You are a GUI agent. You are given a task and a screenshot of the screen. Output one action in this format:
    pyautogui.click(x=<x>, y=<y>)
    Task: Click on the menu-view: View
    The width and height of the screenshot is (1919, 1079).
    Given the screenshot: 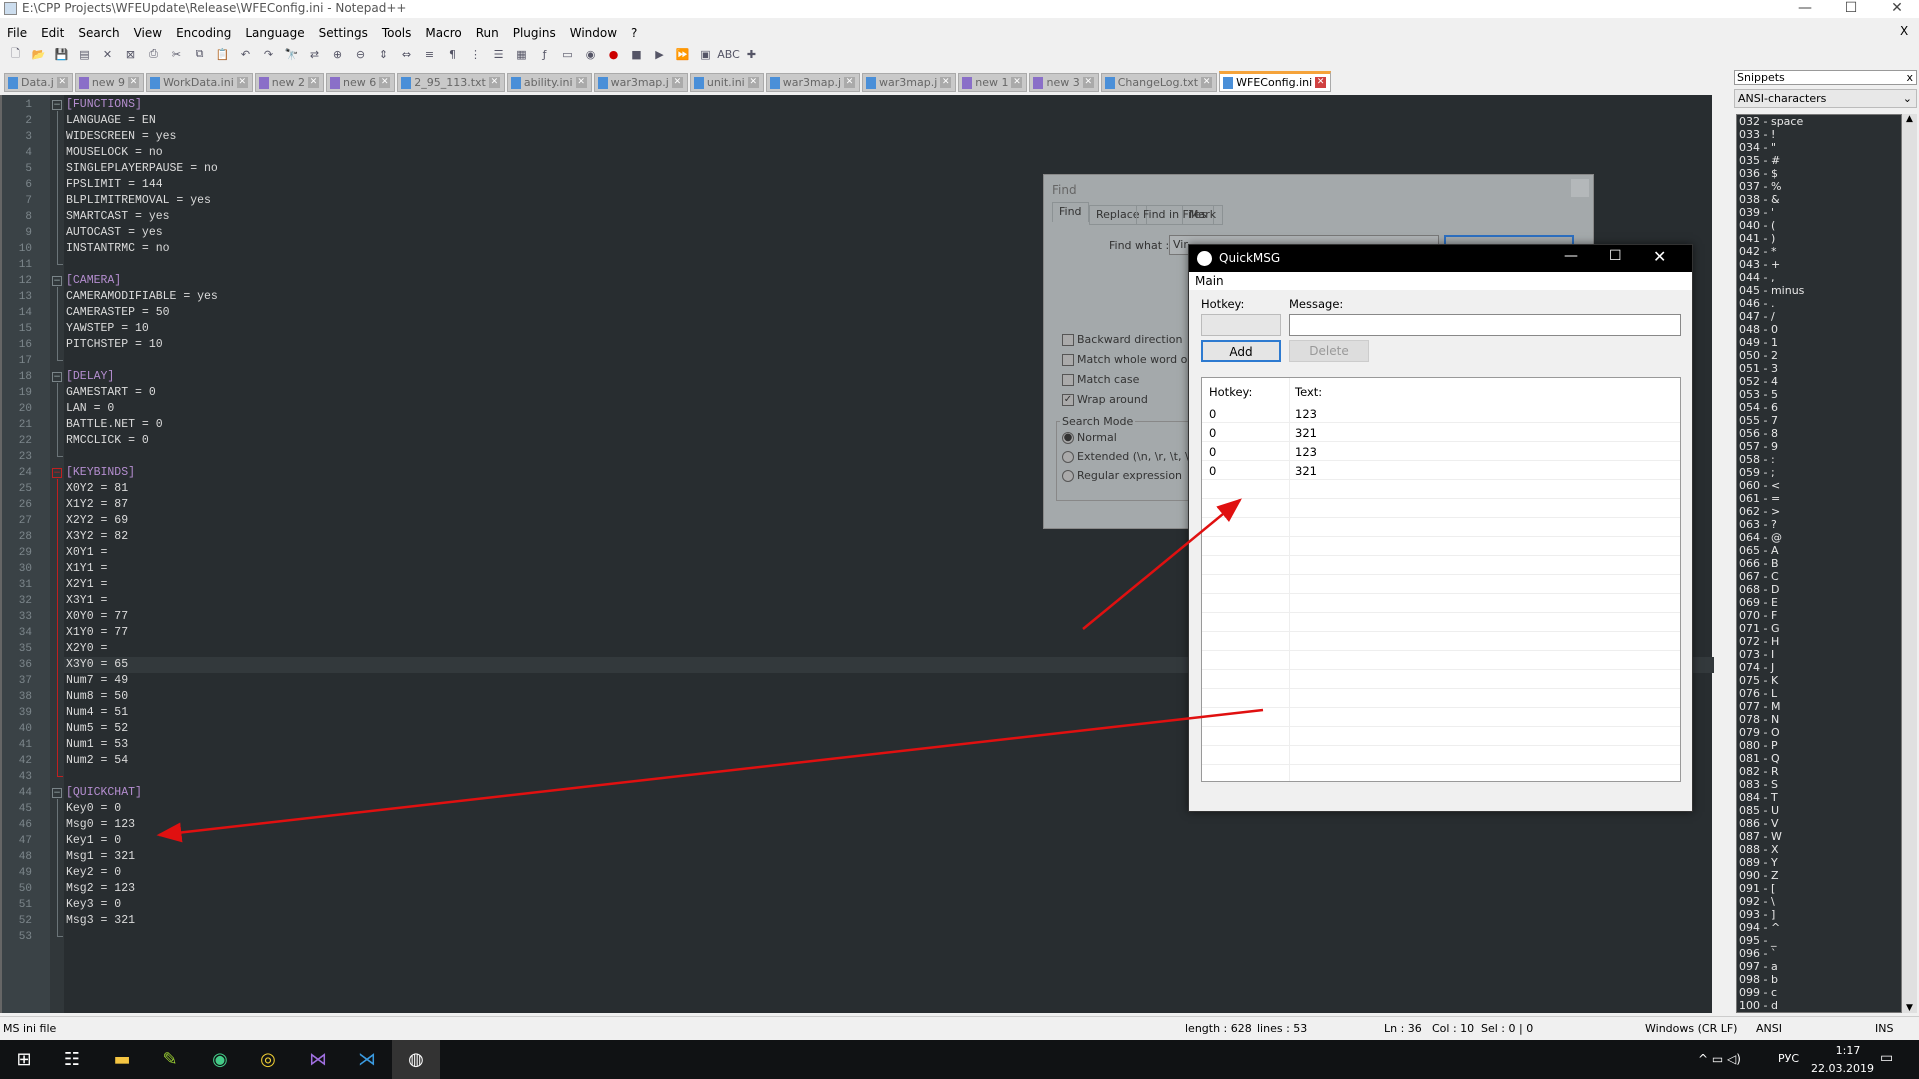 What is the action you would take?
    pyautogui.click(x=148, y=33)
    